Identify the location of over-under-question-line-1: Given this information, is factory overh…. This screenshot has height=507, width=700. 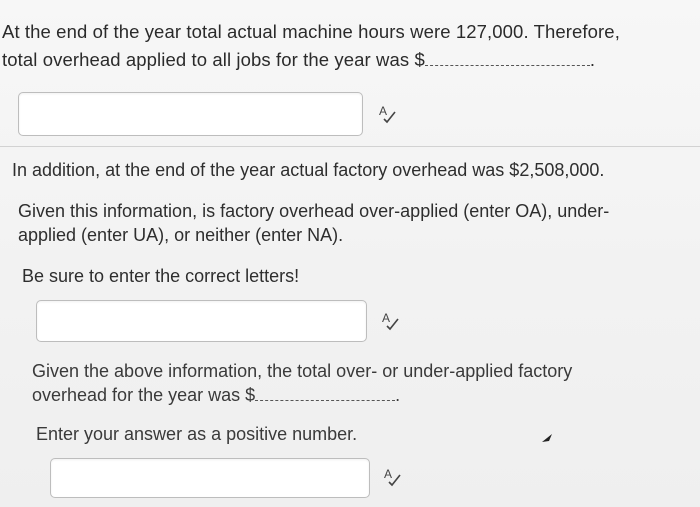
(314, 211).